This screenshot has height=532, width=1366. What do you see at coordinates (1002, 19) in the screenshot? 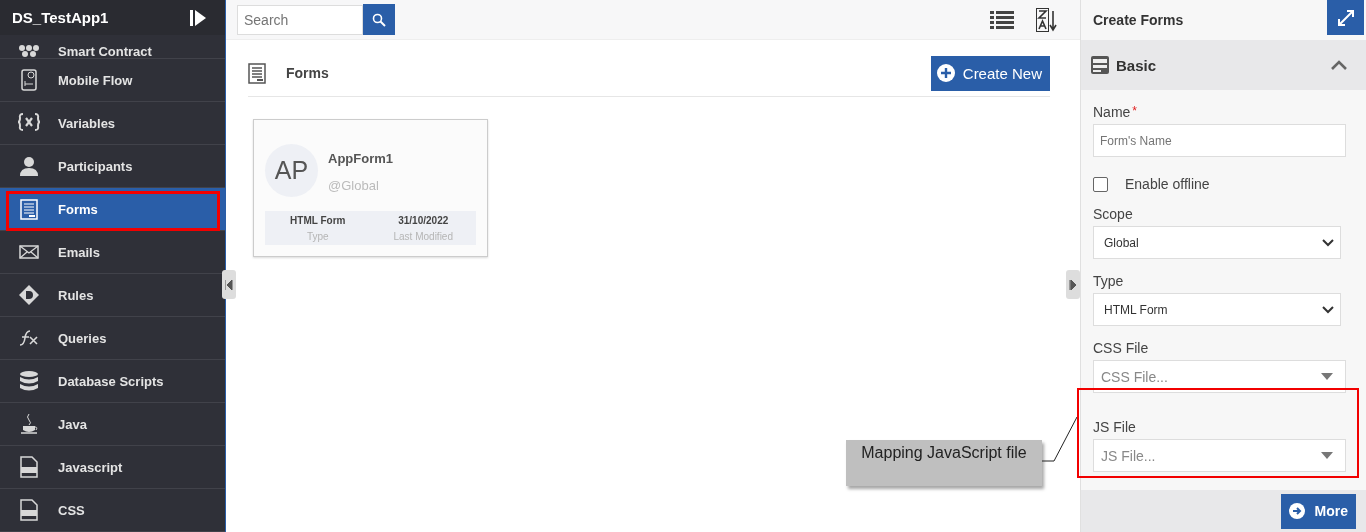
I see `list-view-icon` at bounding box center [1002, 19].